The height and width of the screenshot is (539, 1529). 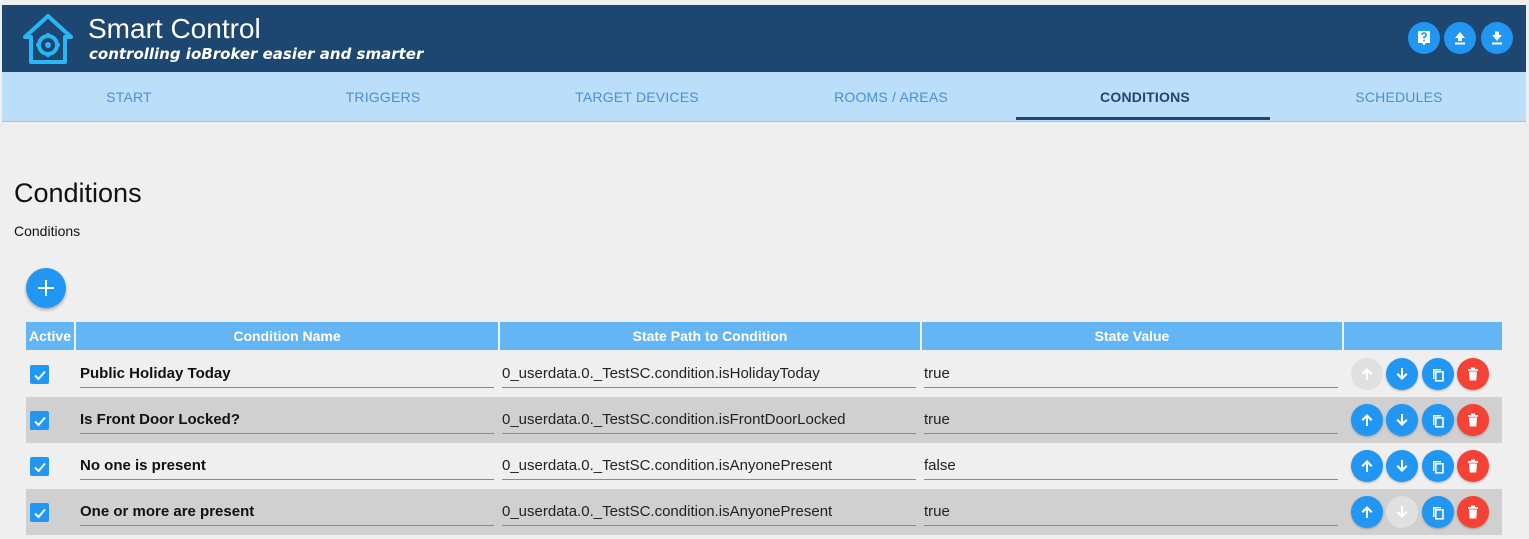 I want to click on app-subtitle: controlling ioBroker easier and smarter, so click(x=256, y=54).